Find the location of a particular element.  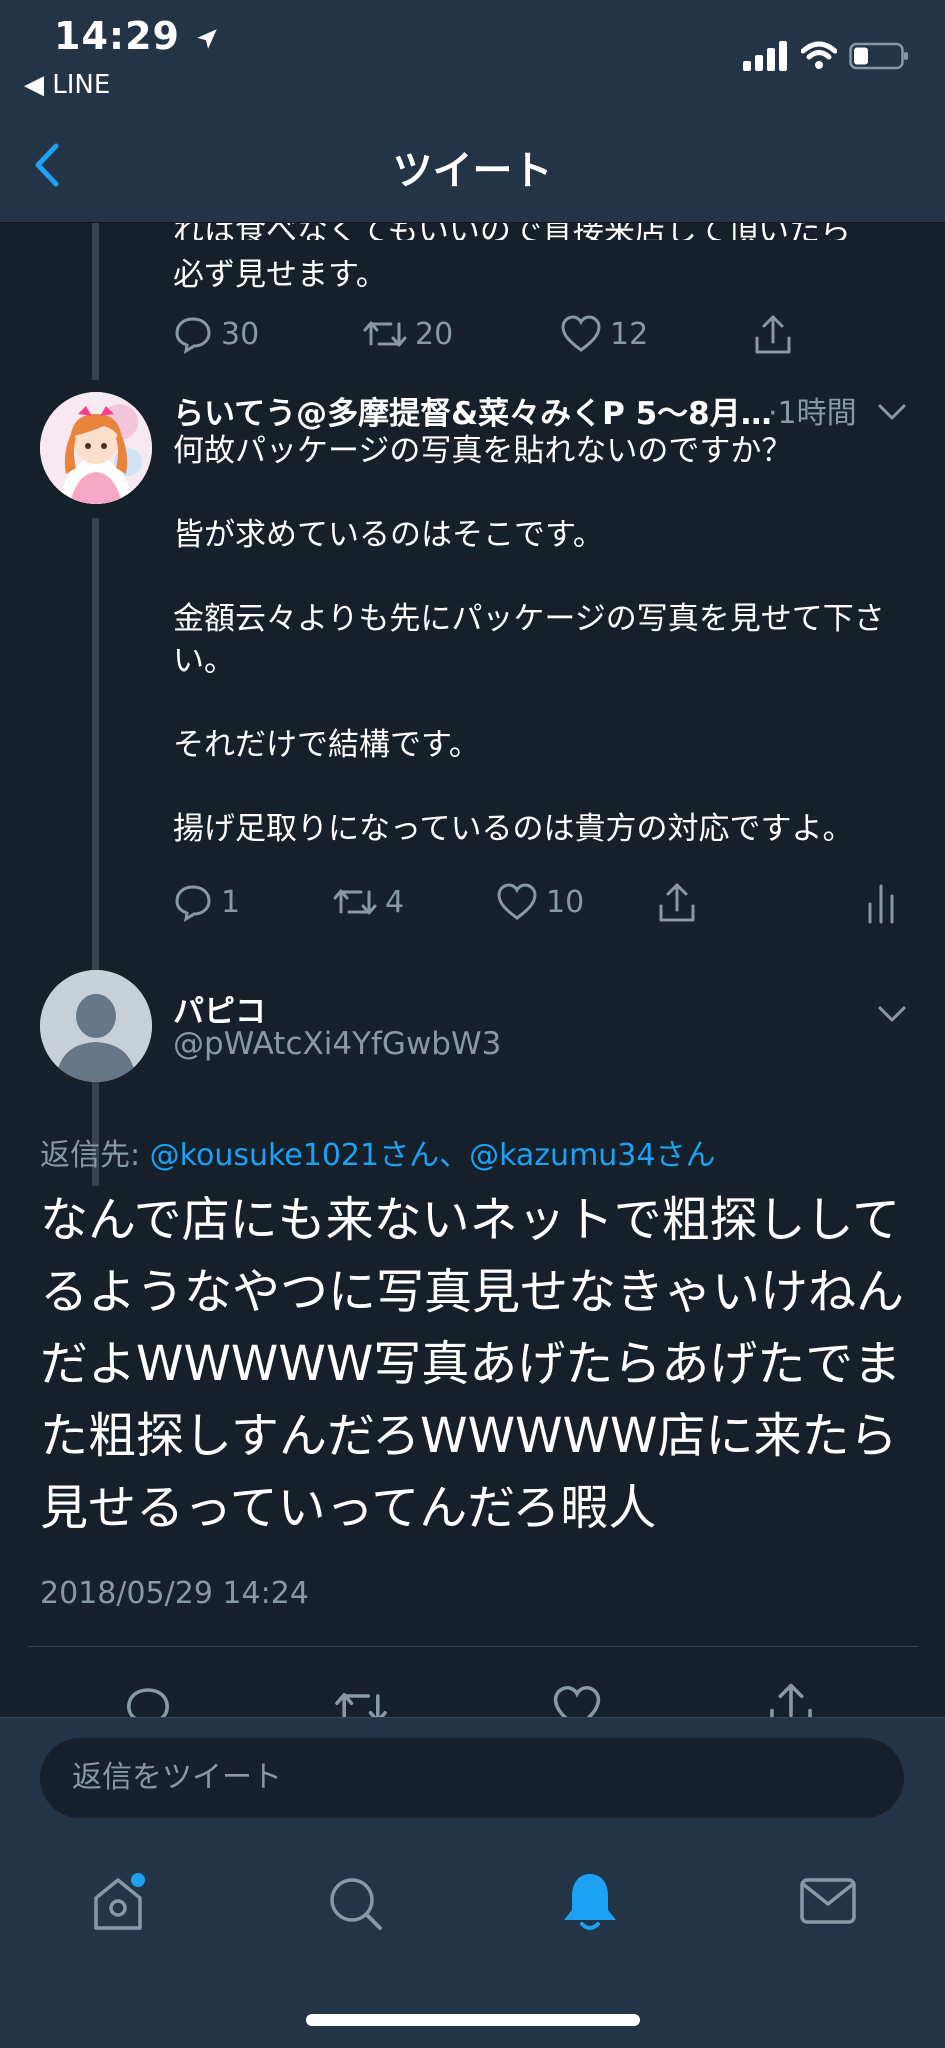

reply-like-count: 10 is located at coordinates (565, 902).